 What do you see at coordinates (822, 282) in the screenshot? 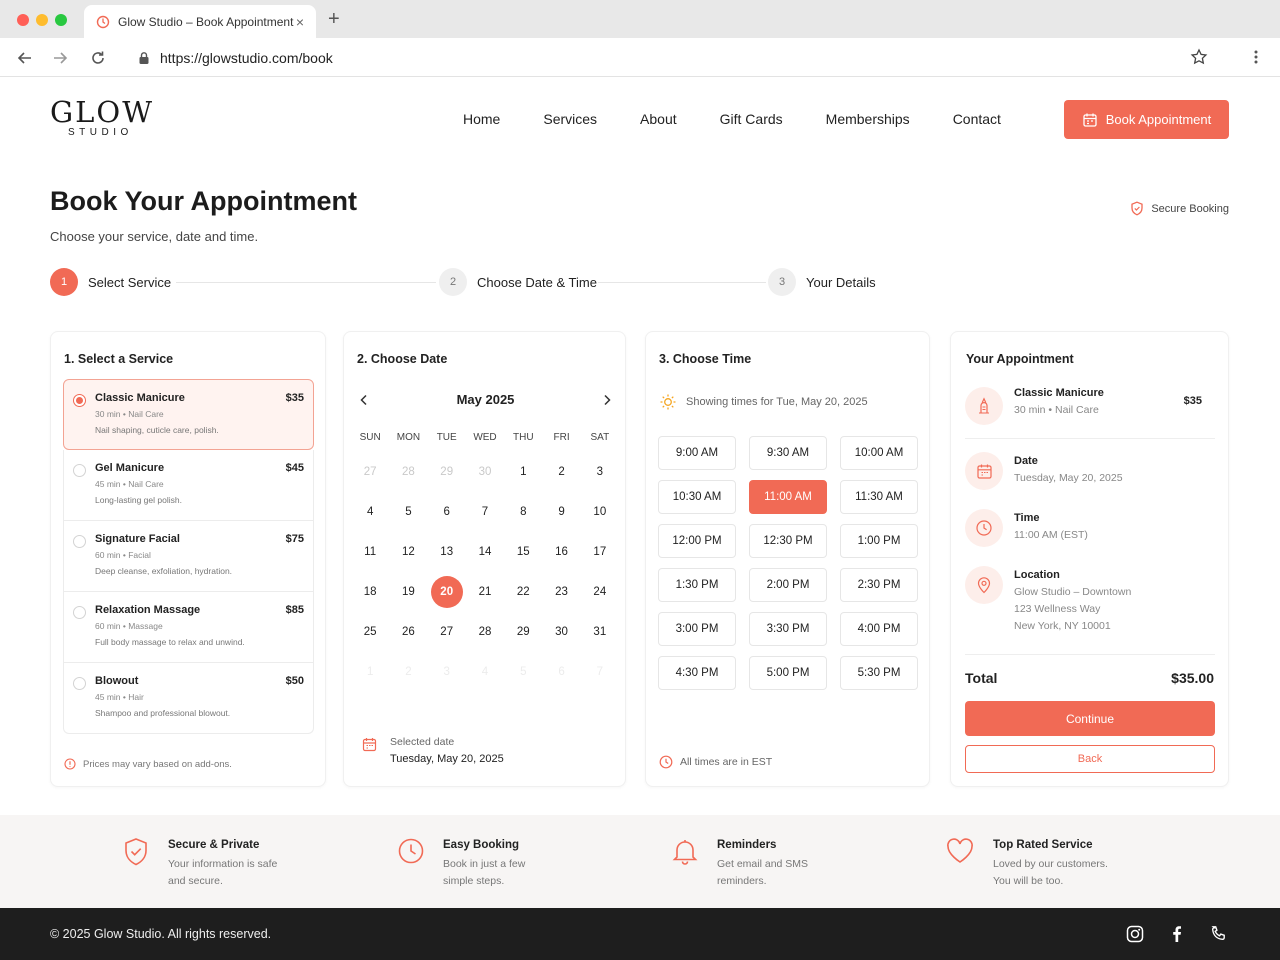
I see `step-your-details: 3 Your Details` at bounding box center [822, 282].